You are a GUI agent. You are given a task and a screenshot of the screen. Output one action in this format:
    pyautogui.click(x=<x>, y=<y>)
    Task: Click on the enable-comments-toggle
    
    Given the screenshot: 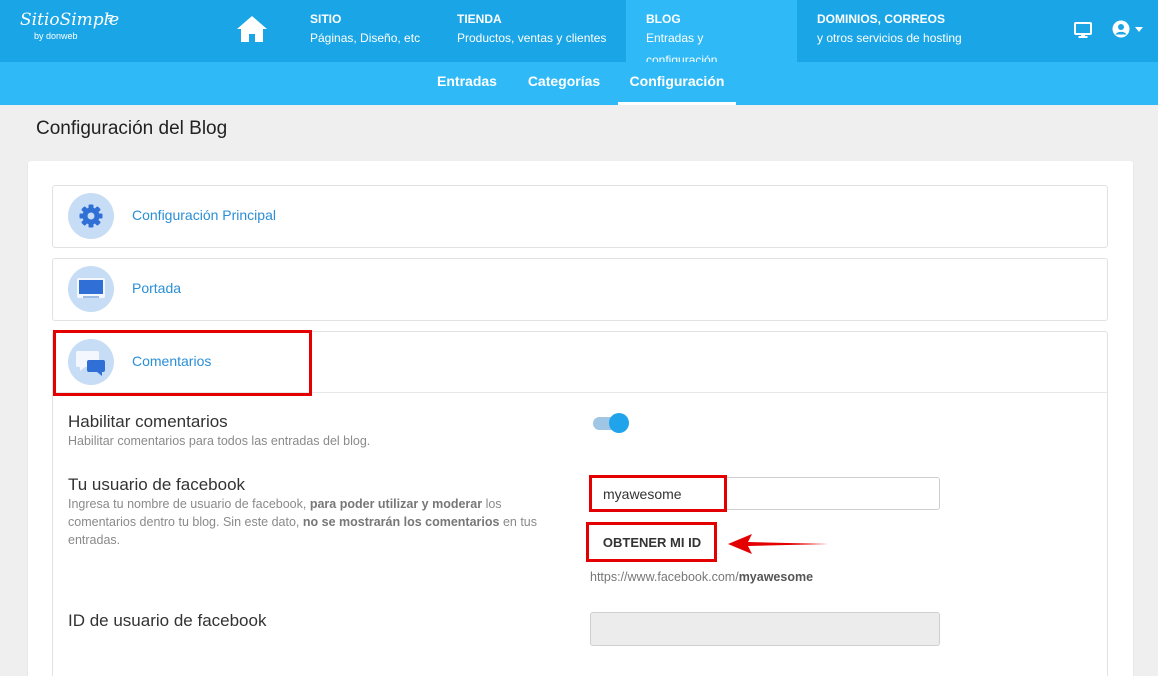 What is the action you would take?
    pyautogui.click(x=610, y=423)
    